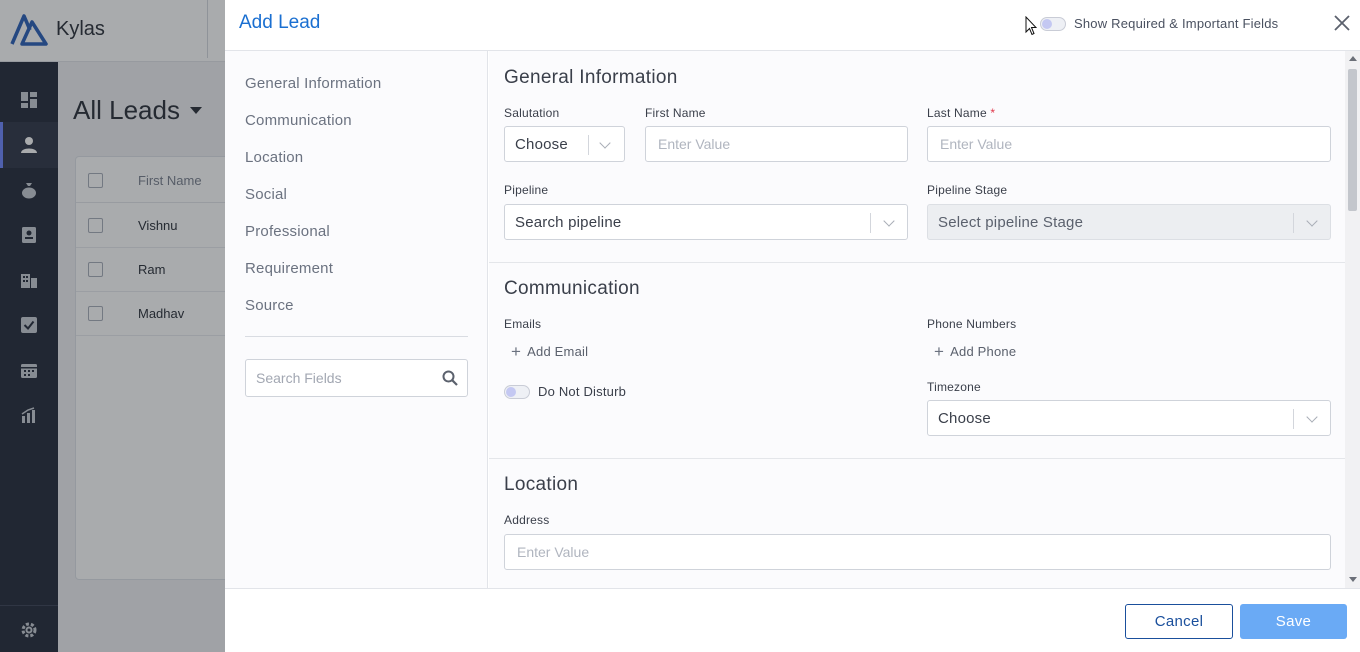  I want to click on add-email-button: + Add Email, so click(549, 351).